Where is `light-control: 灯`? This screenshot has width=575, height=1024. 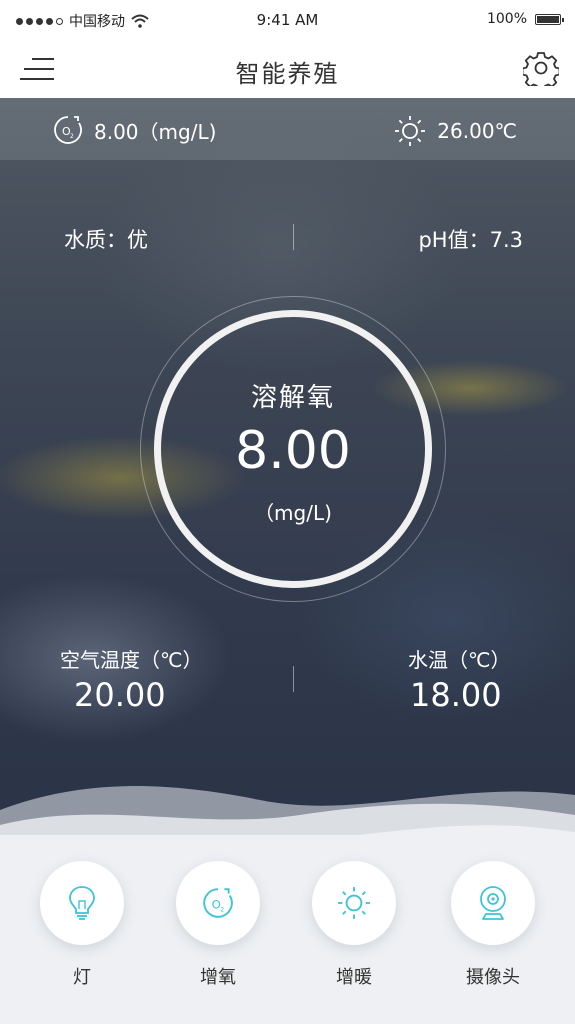
light-control: 灯 is located at coordinates (82, 925).